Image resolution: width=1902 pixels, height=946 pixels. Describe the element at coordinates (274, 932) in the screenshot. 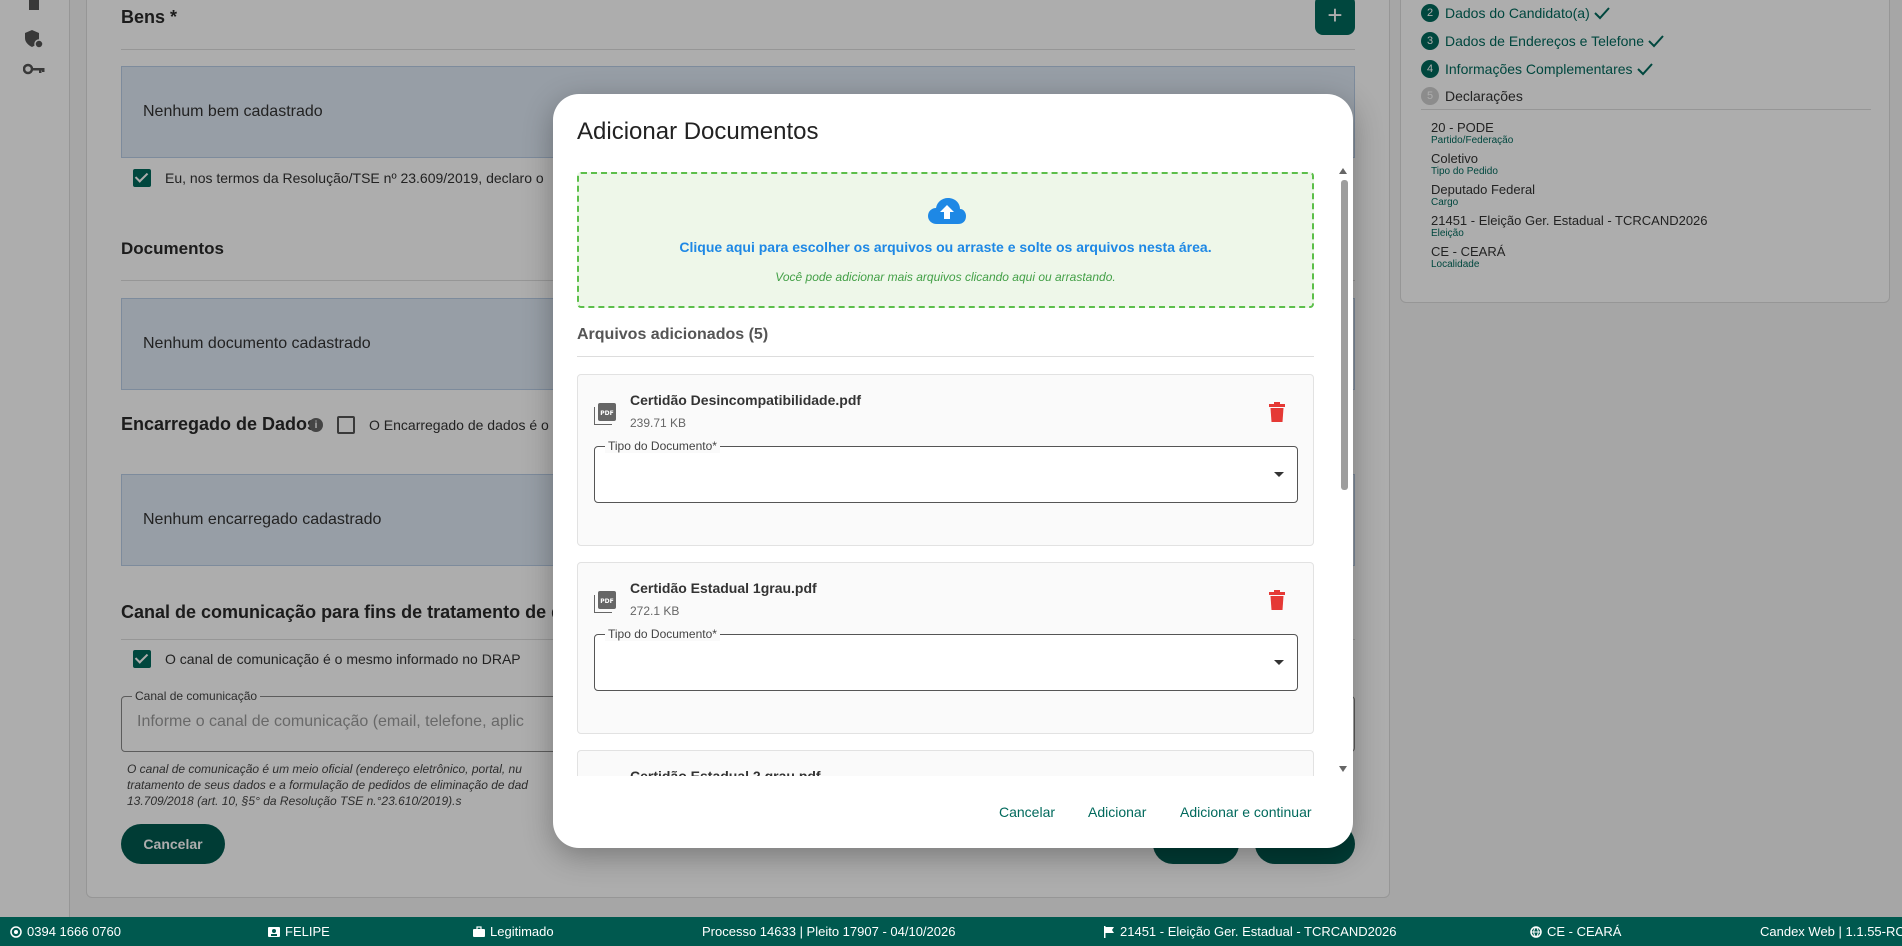

I see `user-badge-icon` at that location.